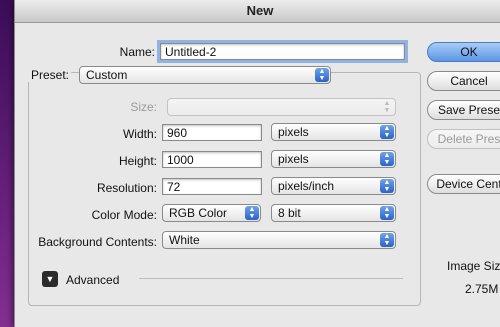 The height and width of the screenshot is (327, 500). What do you see at coordinates (482, 289) in the screenshot?
I see `image-size-value: 2.75M` at bounding box center [482, 289].